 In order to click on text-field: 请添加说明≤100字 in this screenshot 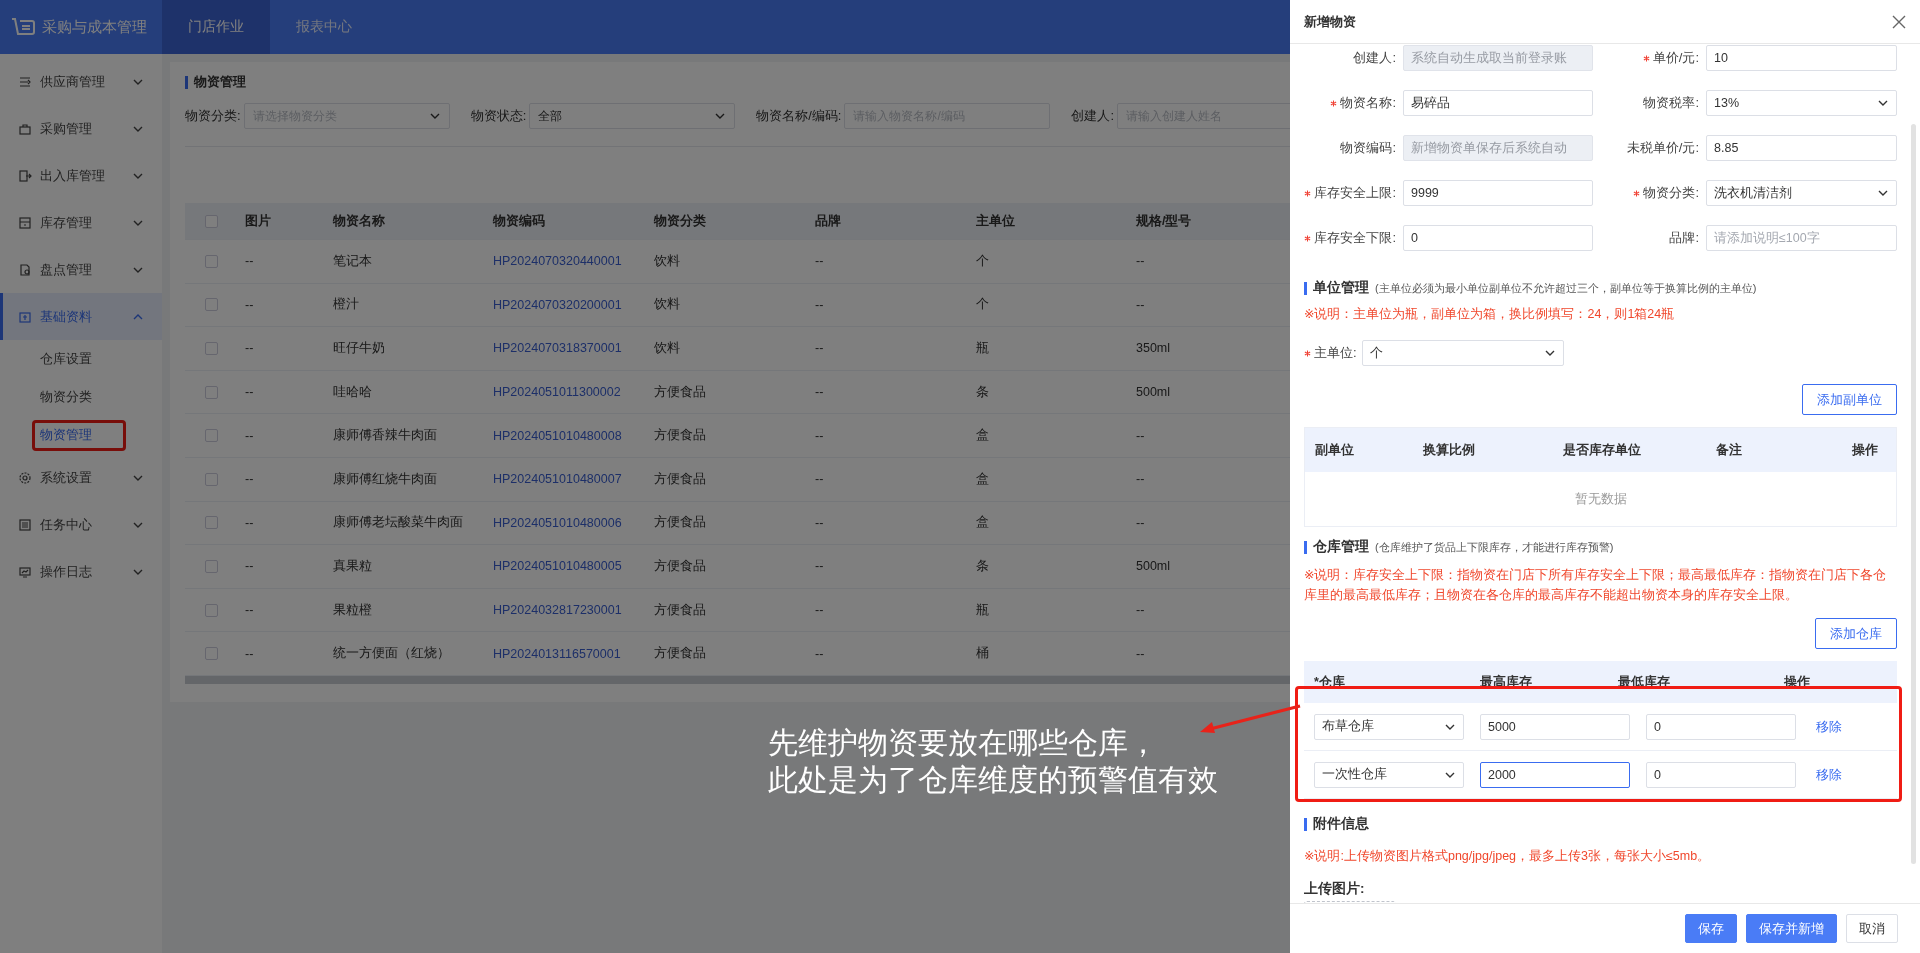, I will do `click(1801, 238)`.